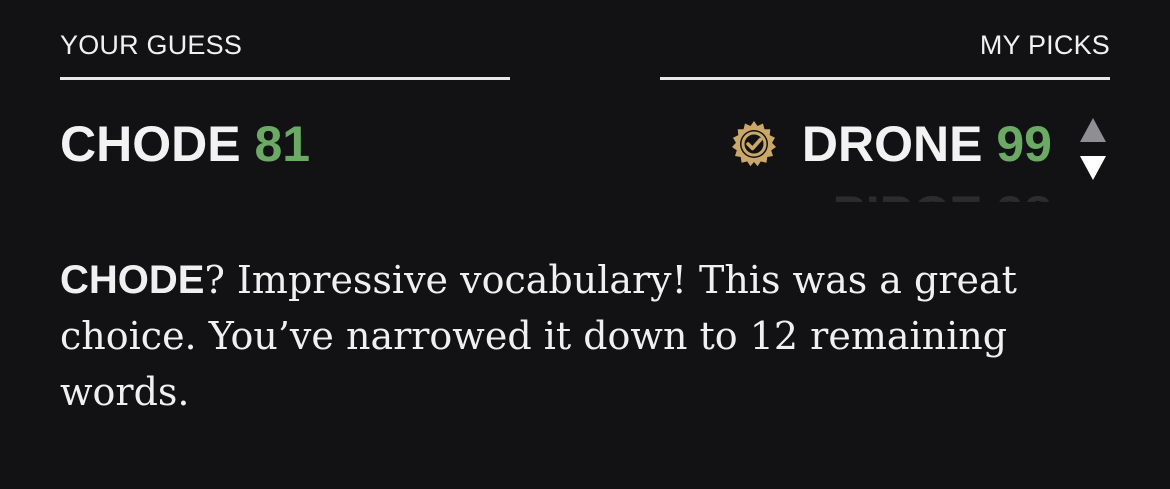 The width and height of the screenshot is (1170, 489). What do you see at coordinates (285, 78) in the screenshot?
I see `your-guess-divider` at bounding box center [285, 78].